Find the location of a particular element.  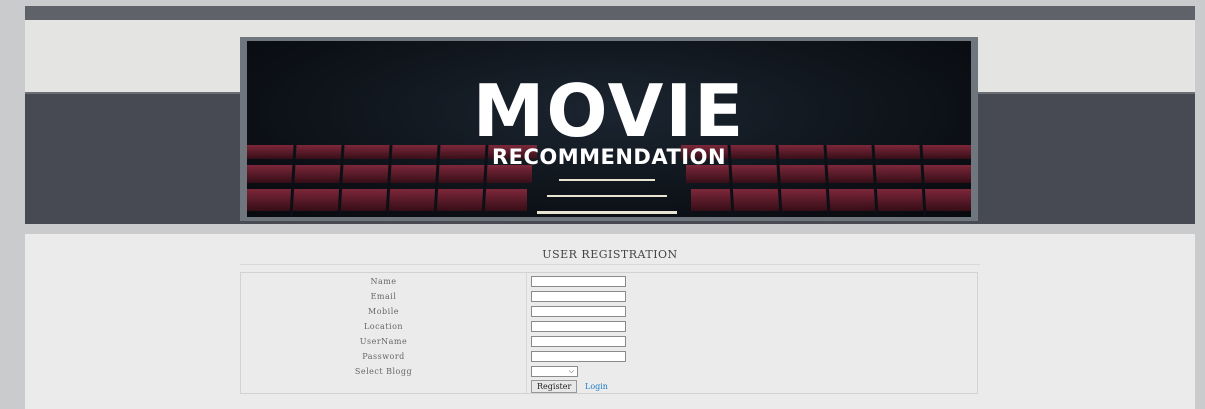

form-row-mobile: Mobile is located at coordinates (609, 311).